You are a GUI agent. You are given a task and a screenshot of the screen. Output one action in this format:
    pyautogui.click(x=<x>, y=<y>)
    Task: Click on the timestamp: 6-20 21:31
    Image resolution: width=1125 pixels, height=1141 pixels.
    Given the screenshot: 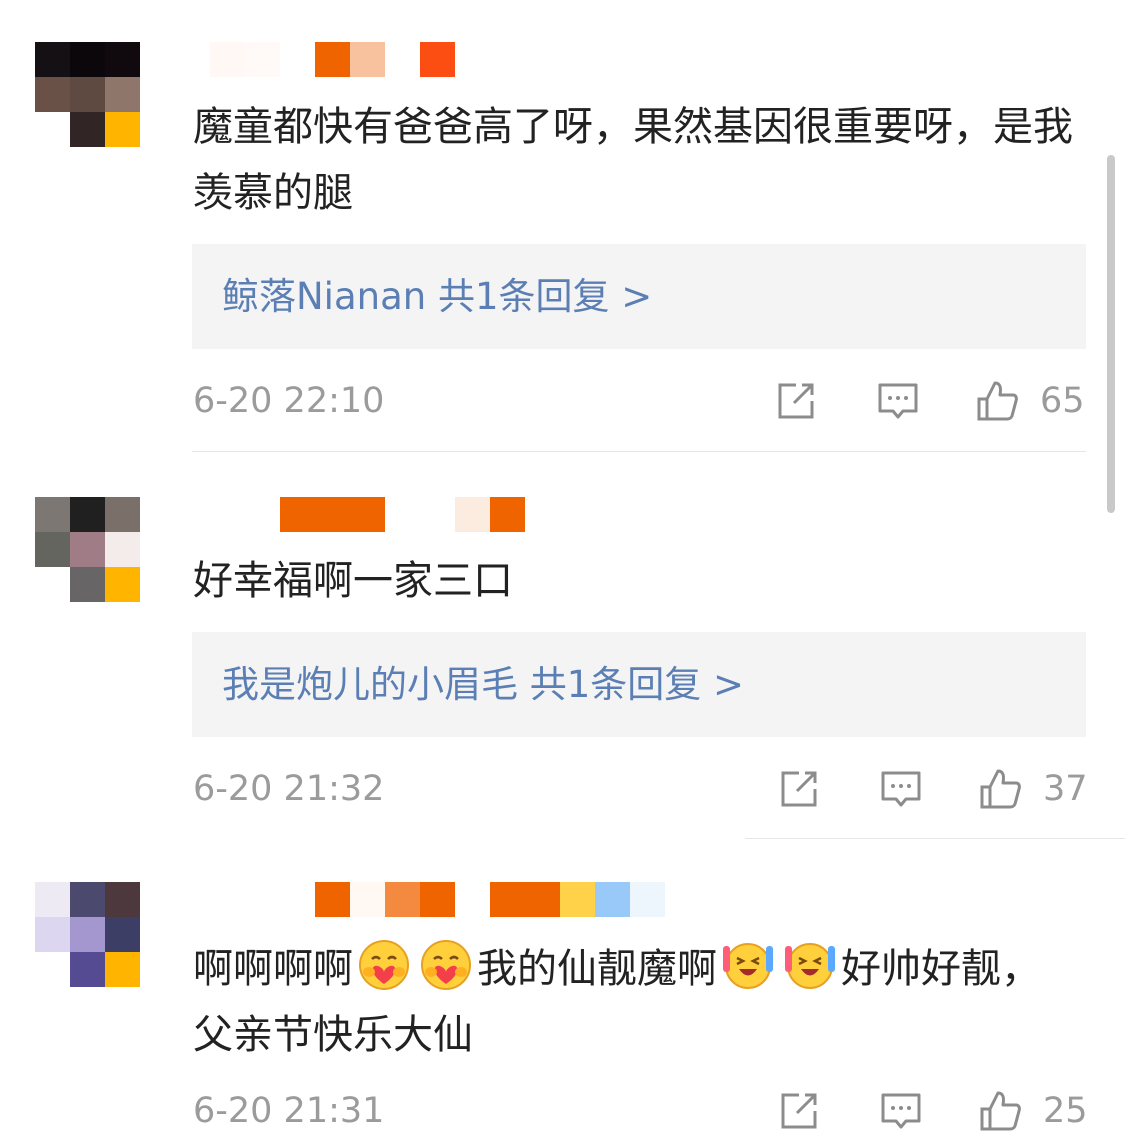 What is the action you would take?
    pyautogui.click(x=289, y=1111)
    